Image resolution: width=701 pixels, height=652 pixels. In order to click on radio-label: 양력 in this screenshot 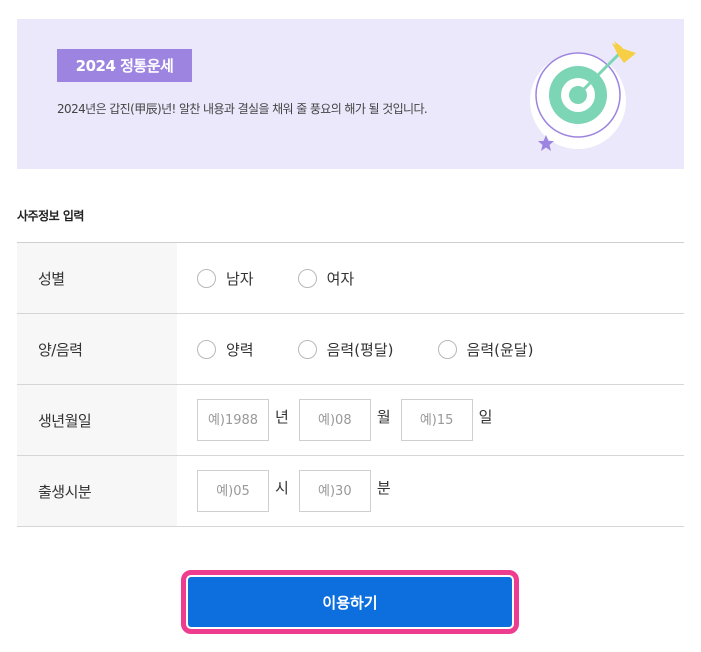, I will do `click(240, 349)`.